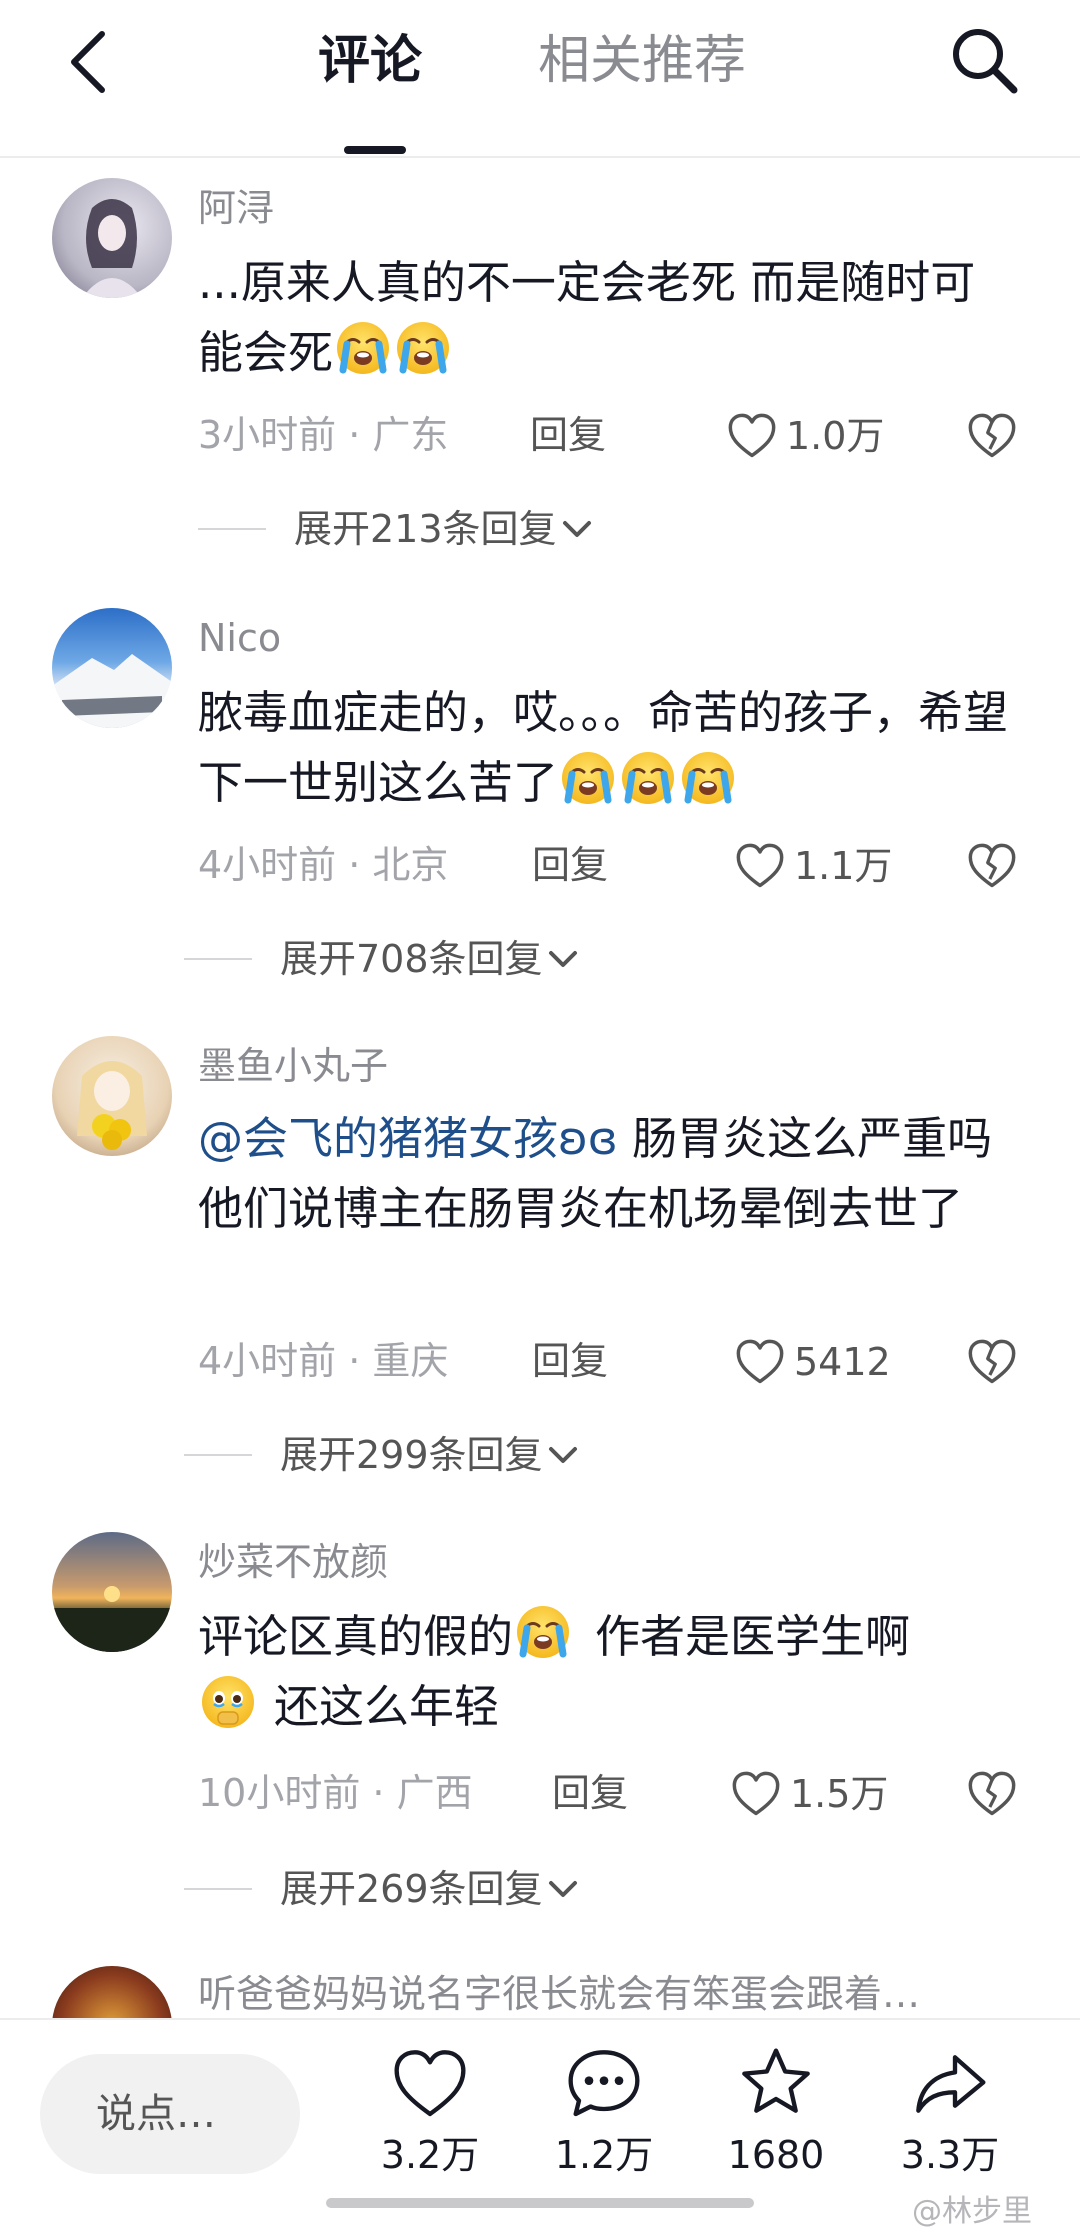 The width and height of the screenshot is (1080, 2236). I want to click on tab-comments: 评论, so click(370, 61).